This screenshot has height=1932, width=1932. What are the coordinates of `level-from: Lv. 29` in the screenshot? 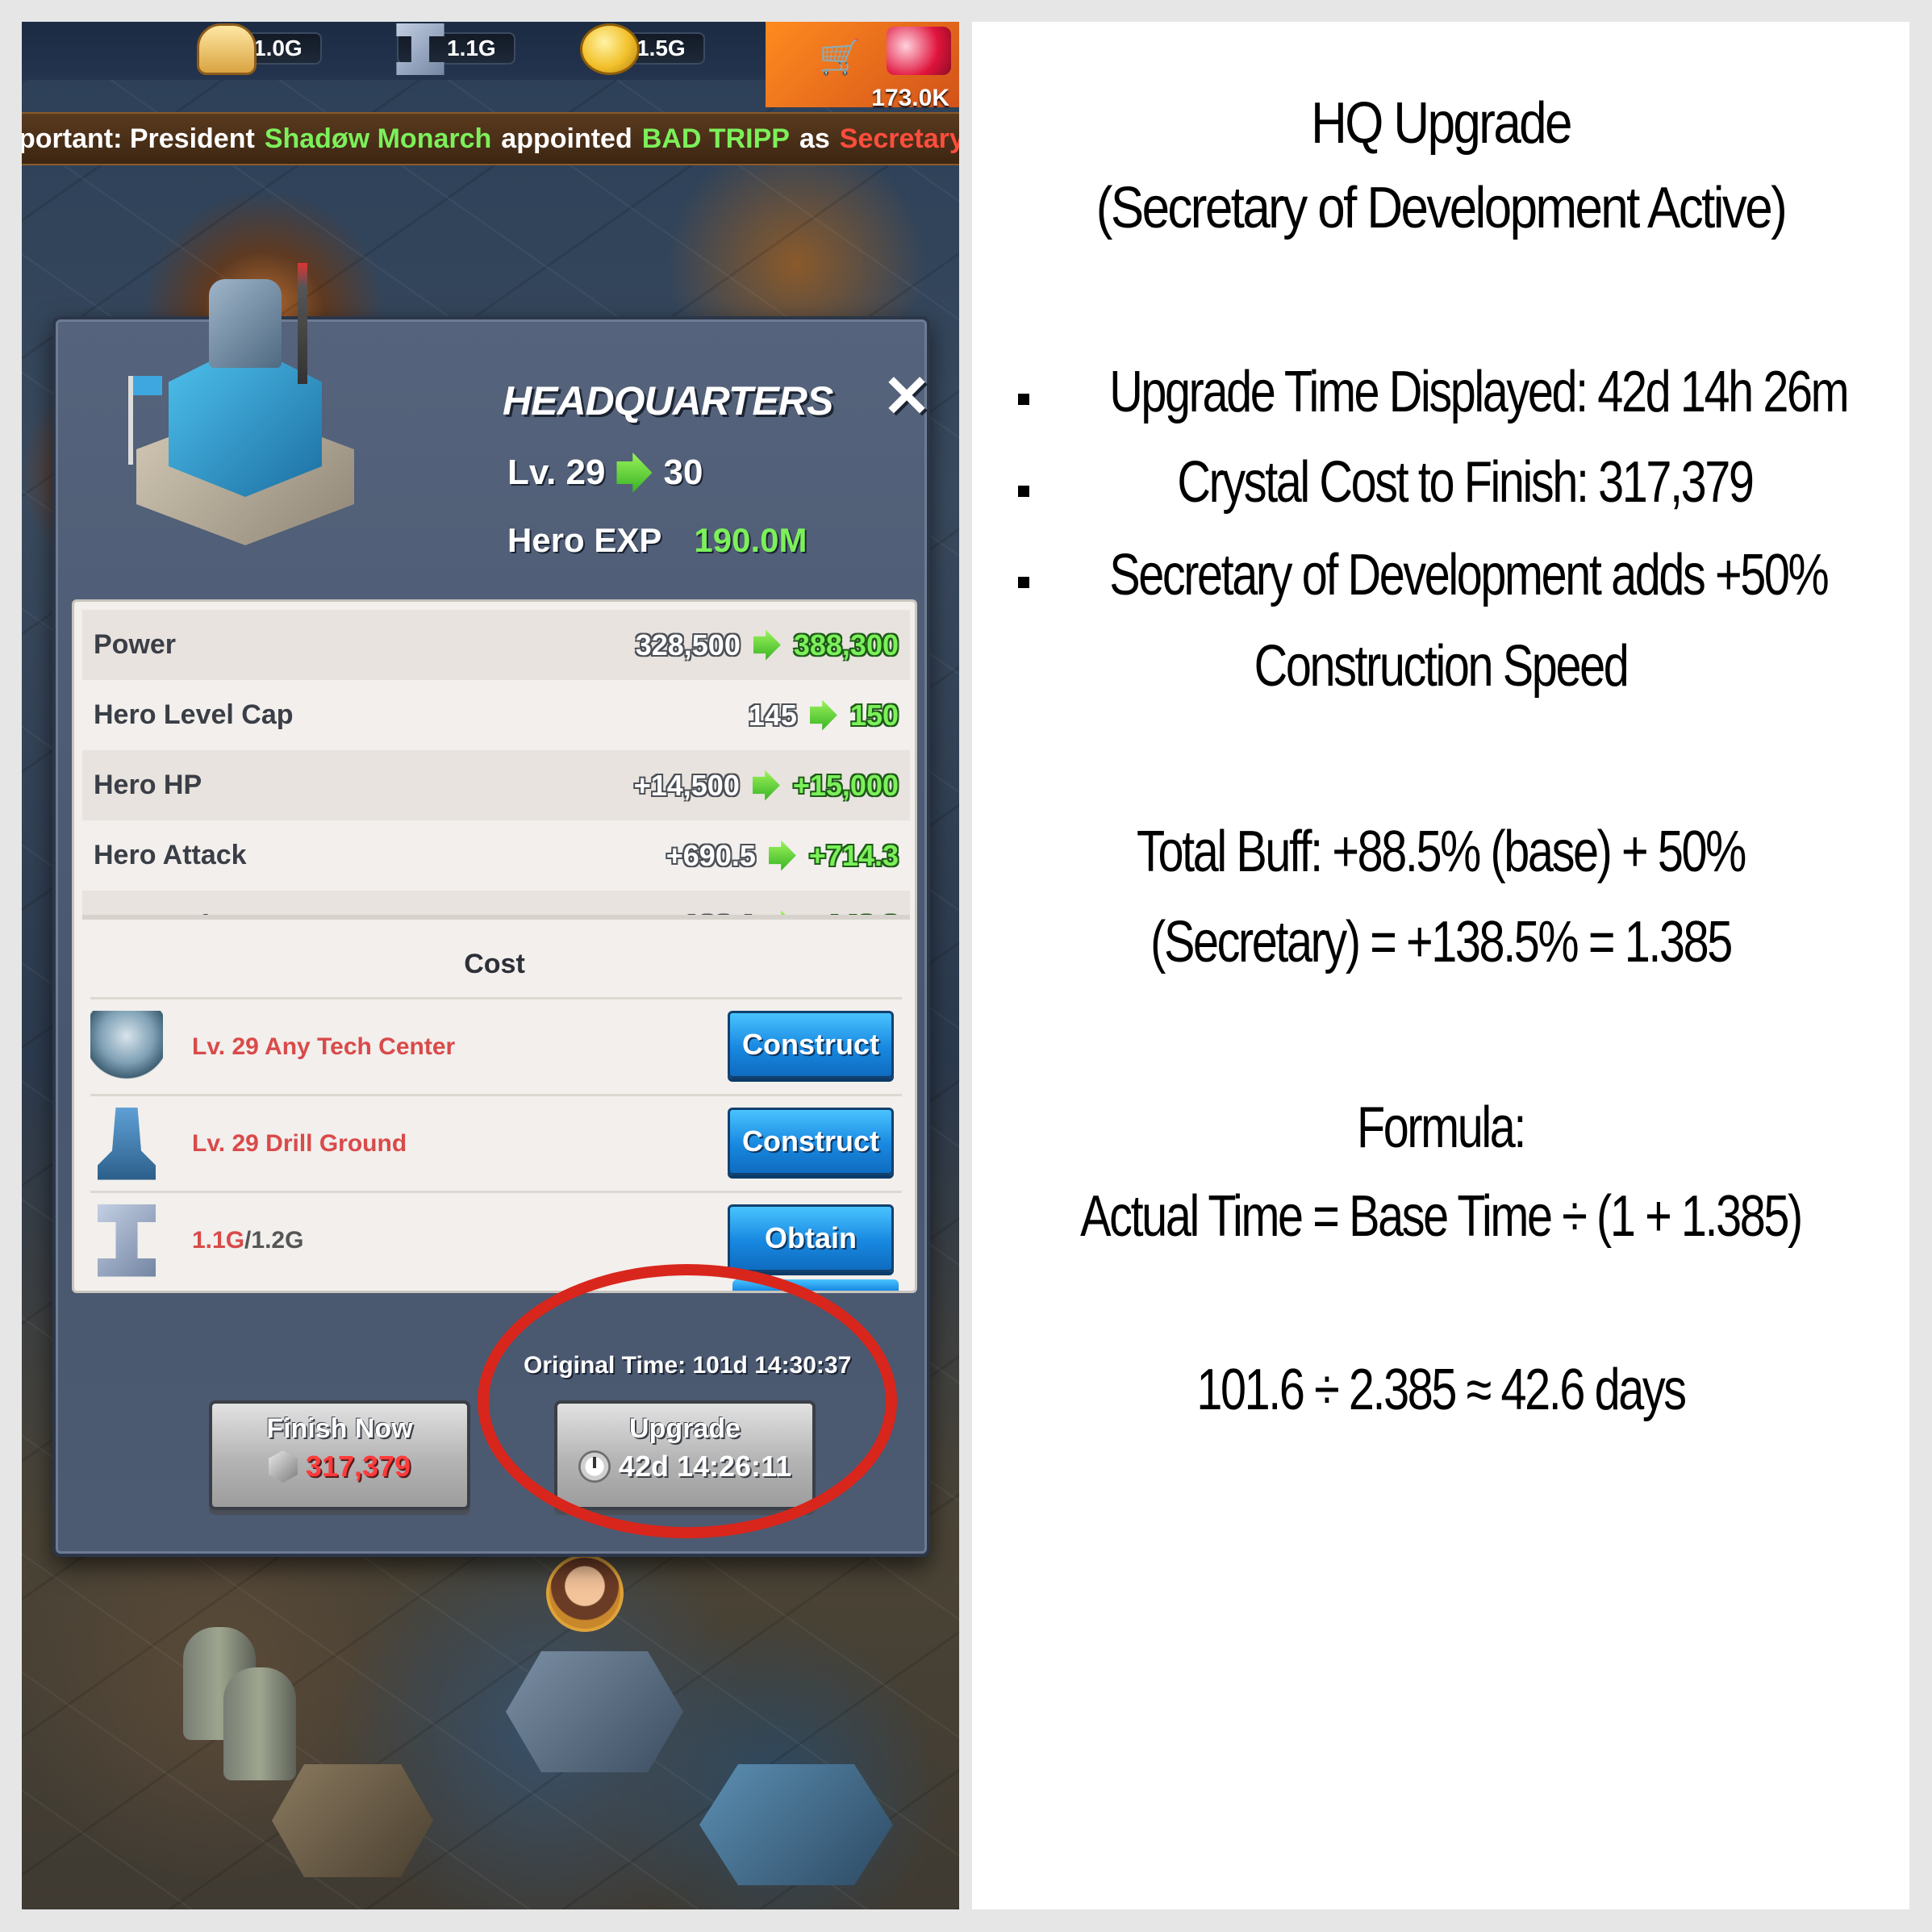 It's located at (556, 472).